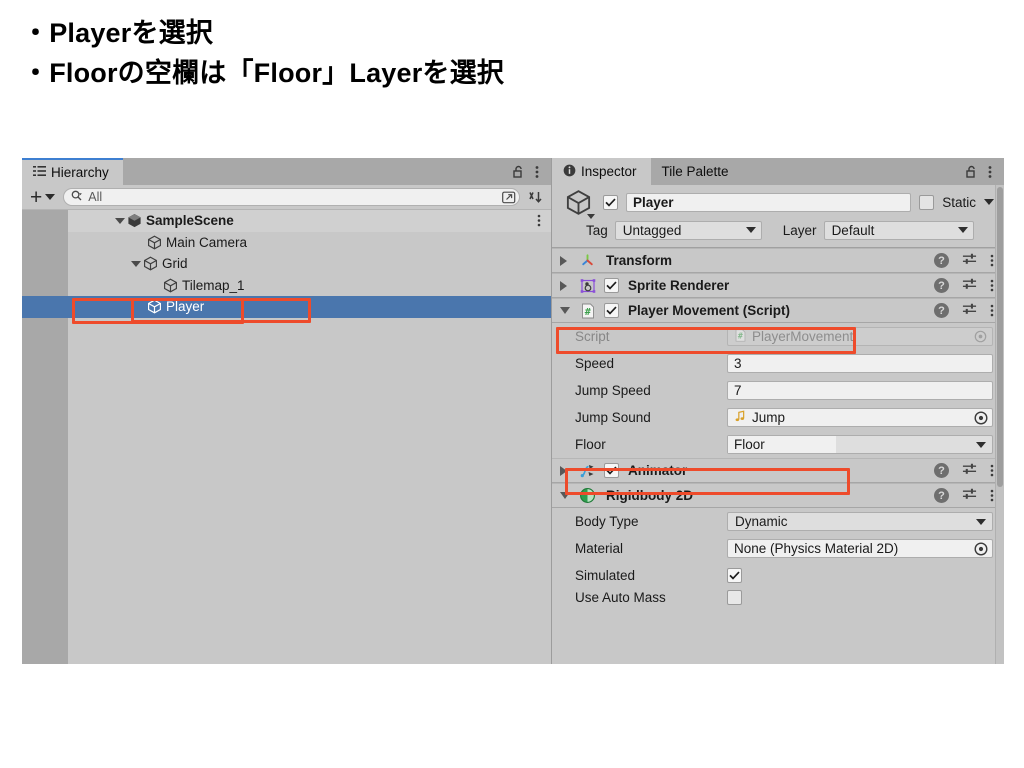 This screenshot has width=1024, height=768. I want to click on transform-axis-icon, so click(587, 260).